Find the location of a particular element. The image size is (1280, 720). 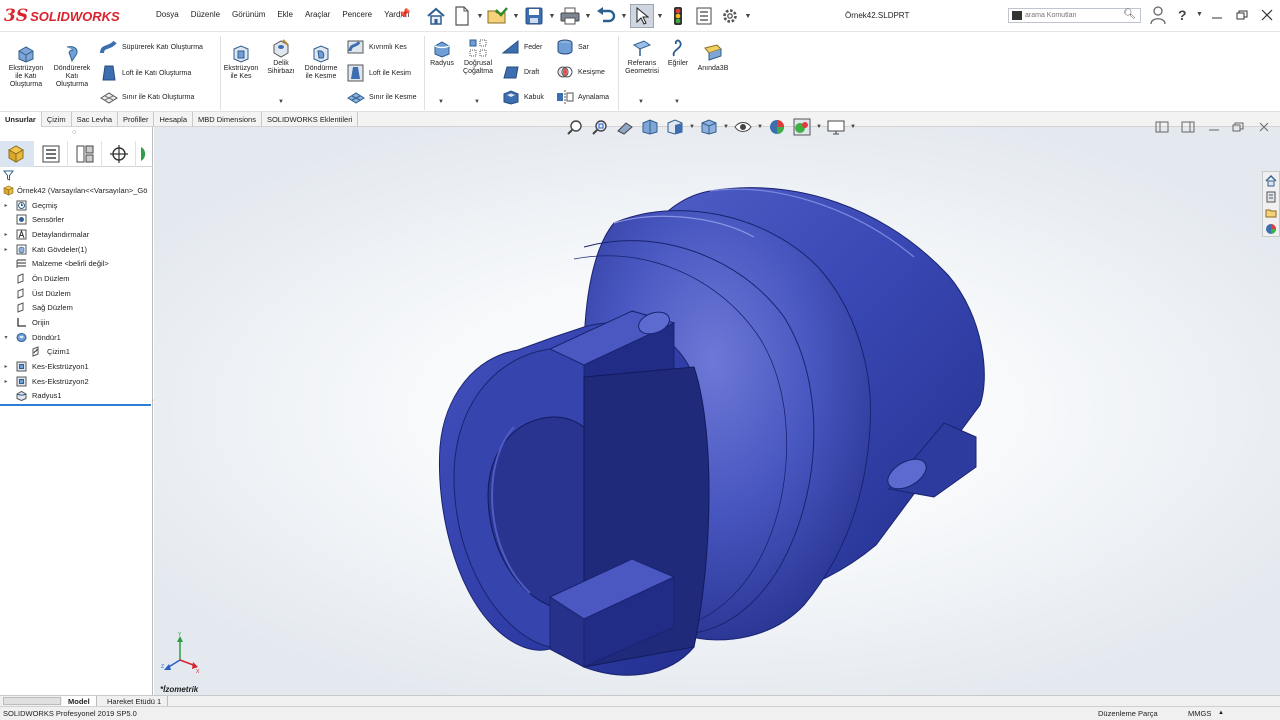

pin-menu-icon: 📌 is located at coordinates (404, 14).